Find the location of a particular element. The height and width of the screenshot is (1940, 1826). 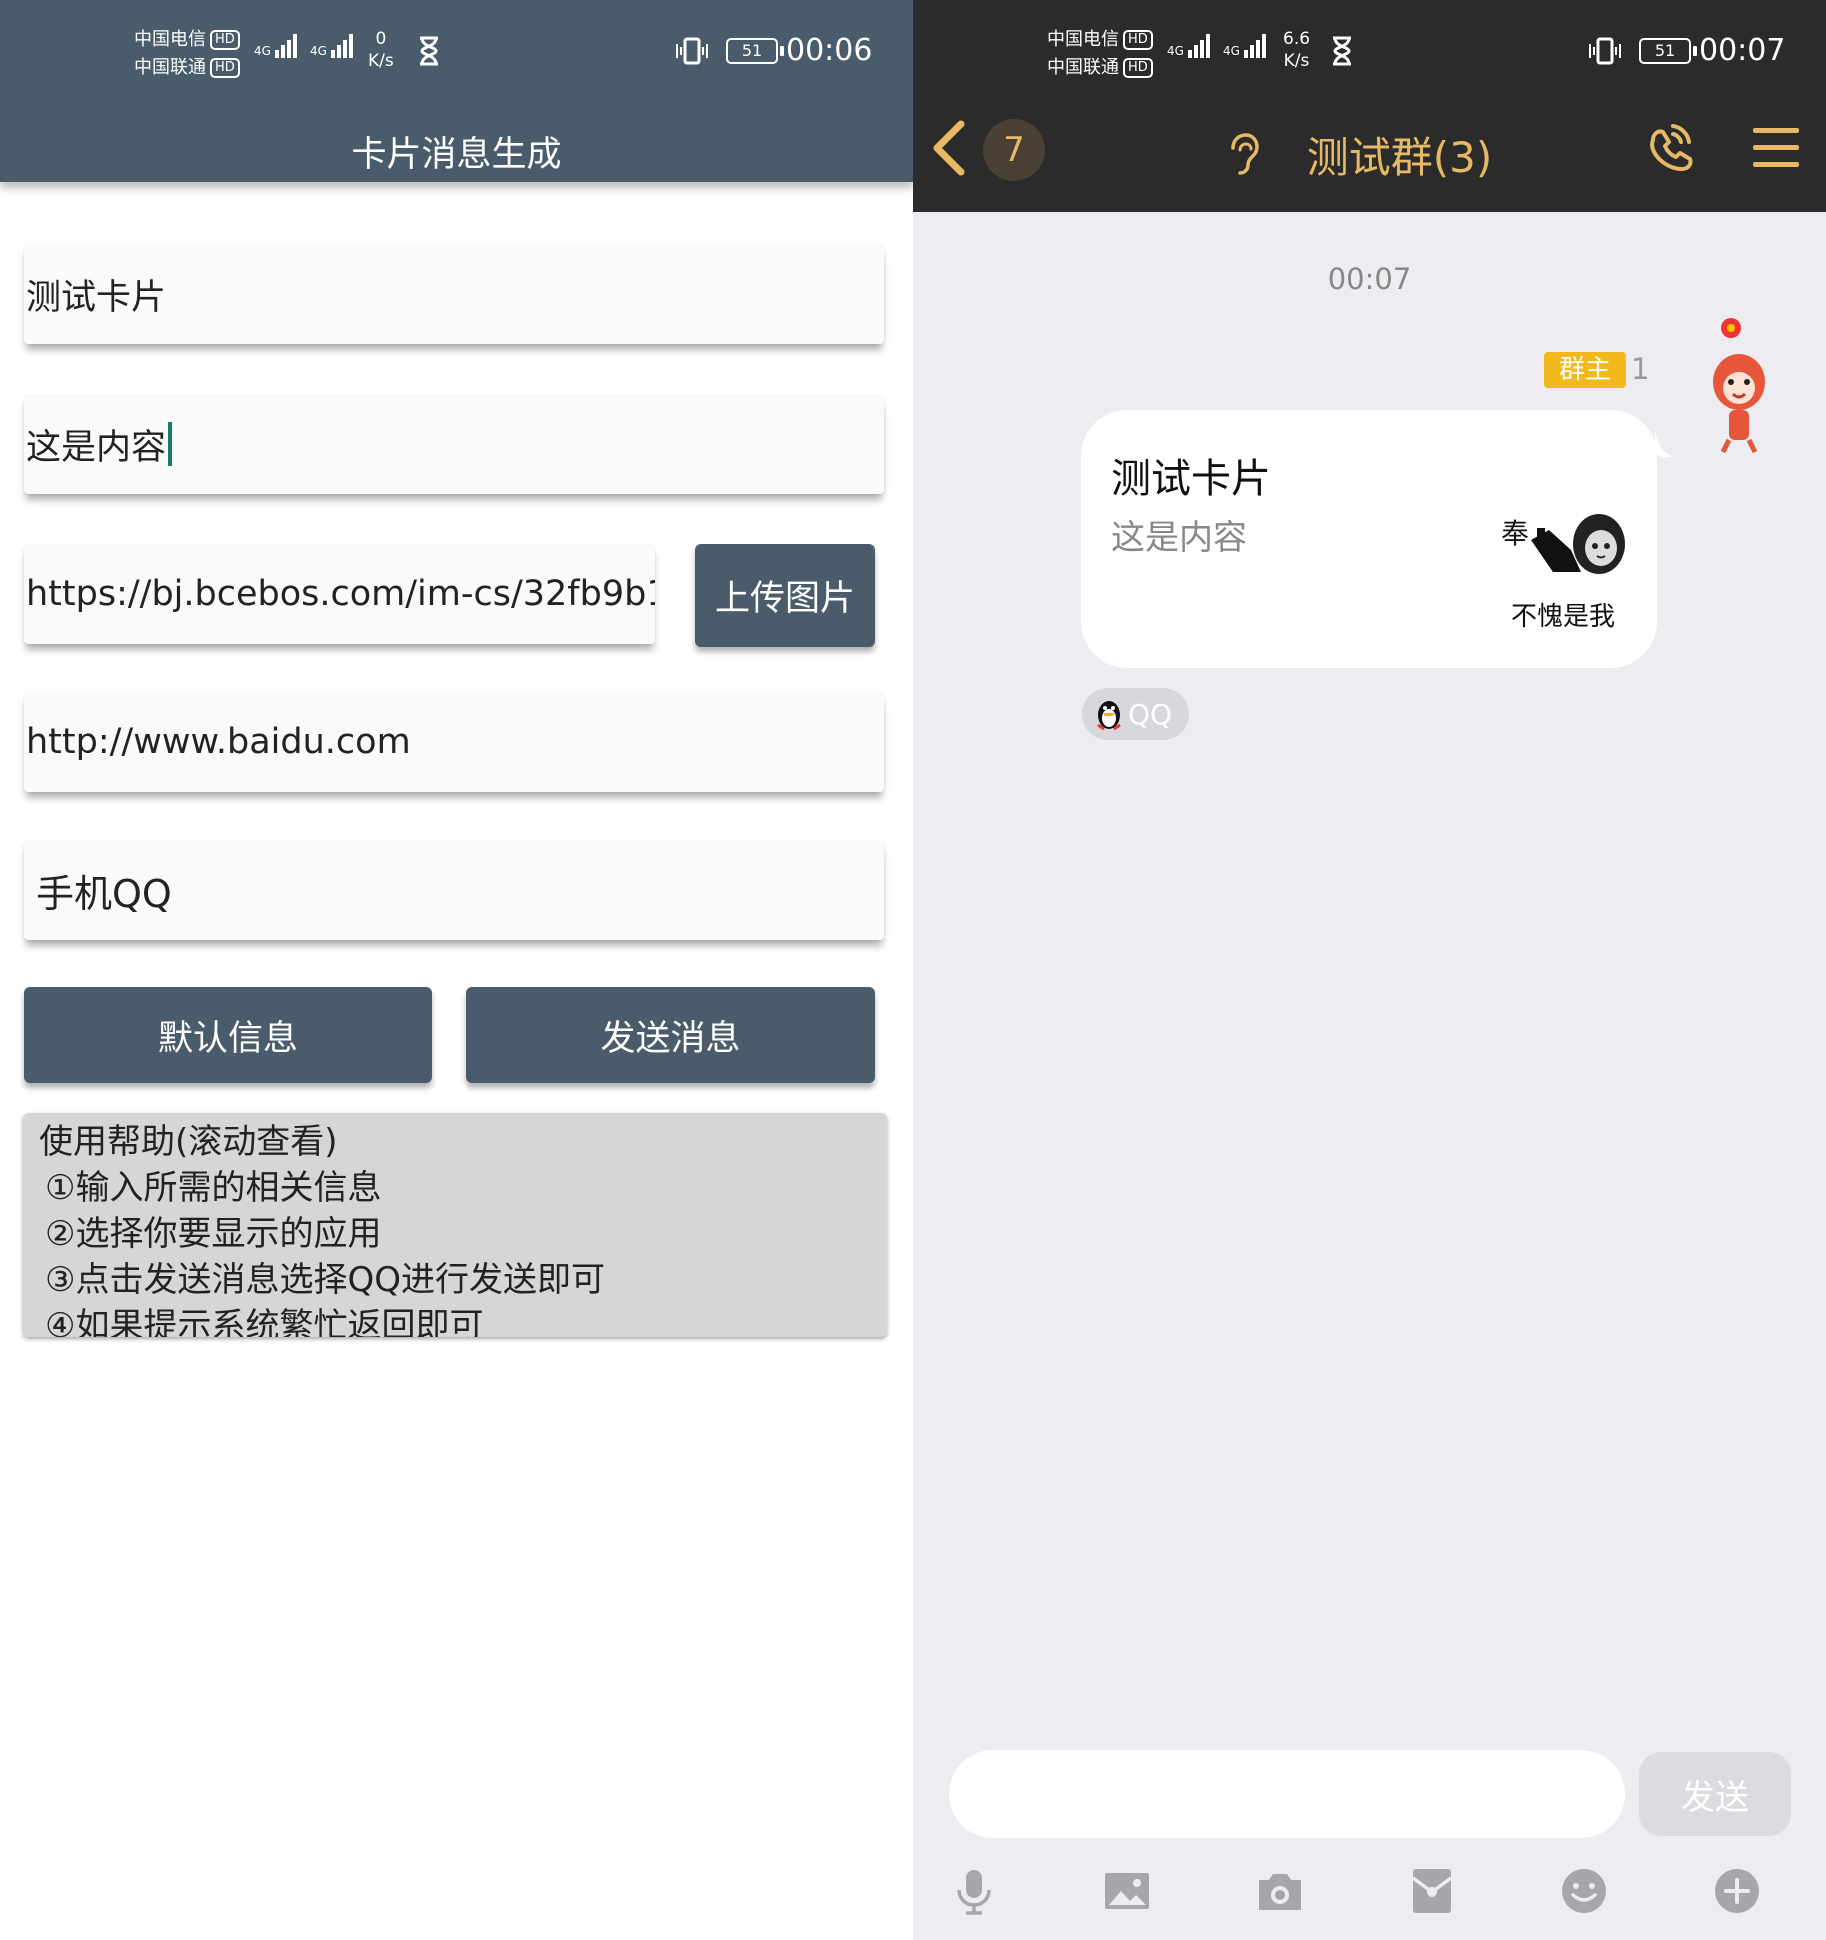

send-message-button: 发送消息 is located at coordinates (670, 1035).